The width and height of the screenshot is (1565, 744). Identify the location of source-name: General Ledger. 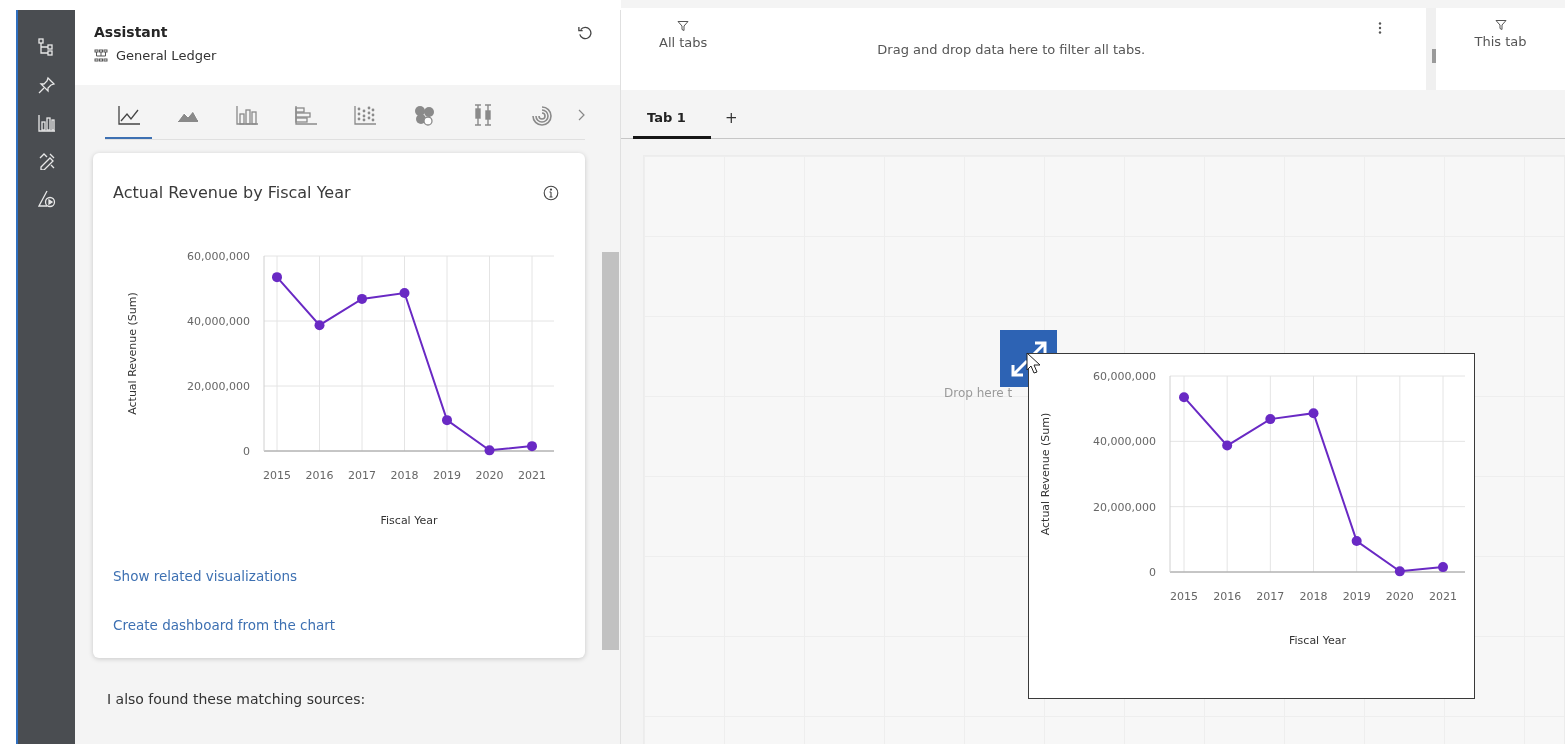
(166, 55).